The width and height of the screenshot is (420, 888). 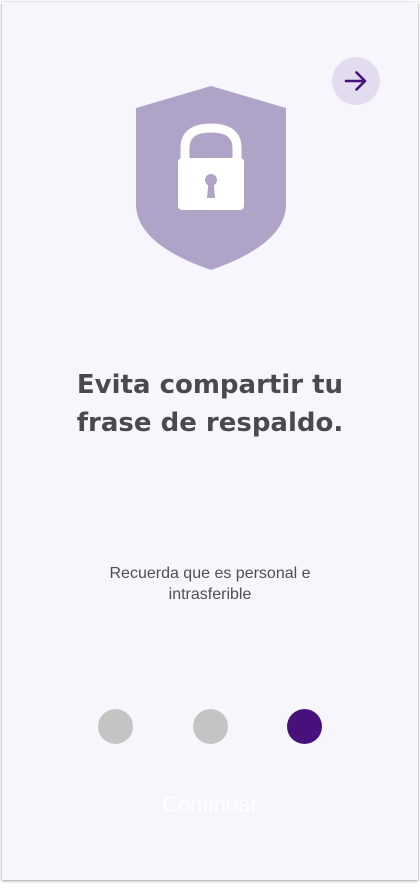 I want to click on arrow-right-icon, so click(x=355, y=81).